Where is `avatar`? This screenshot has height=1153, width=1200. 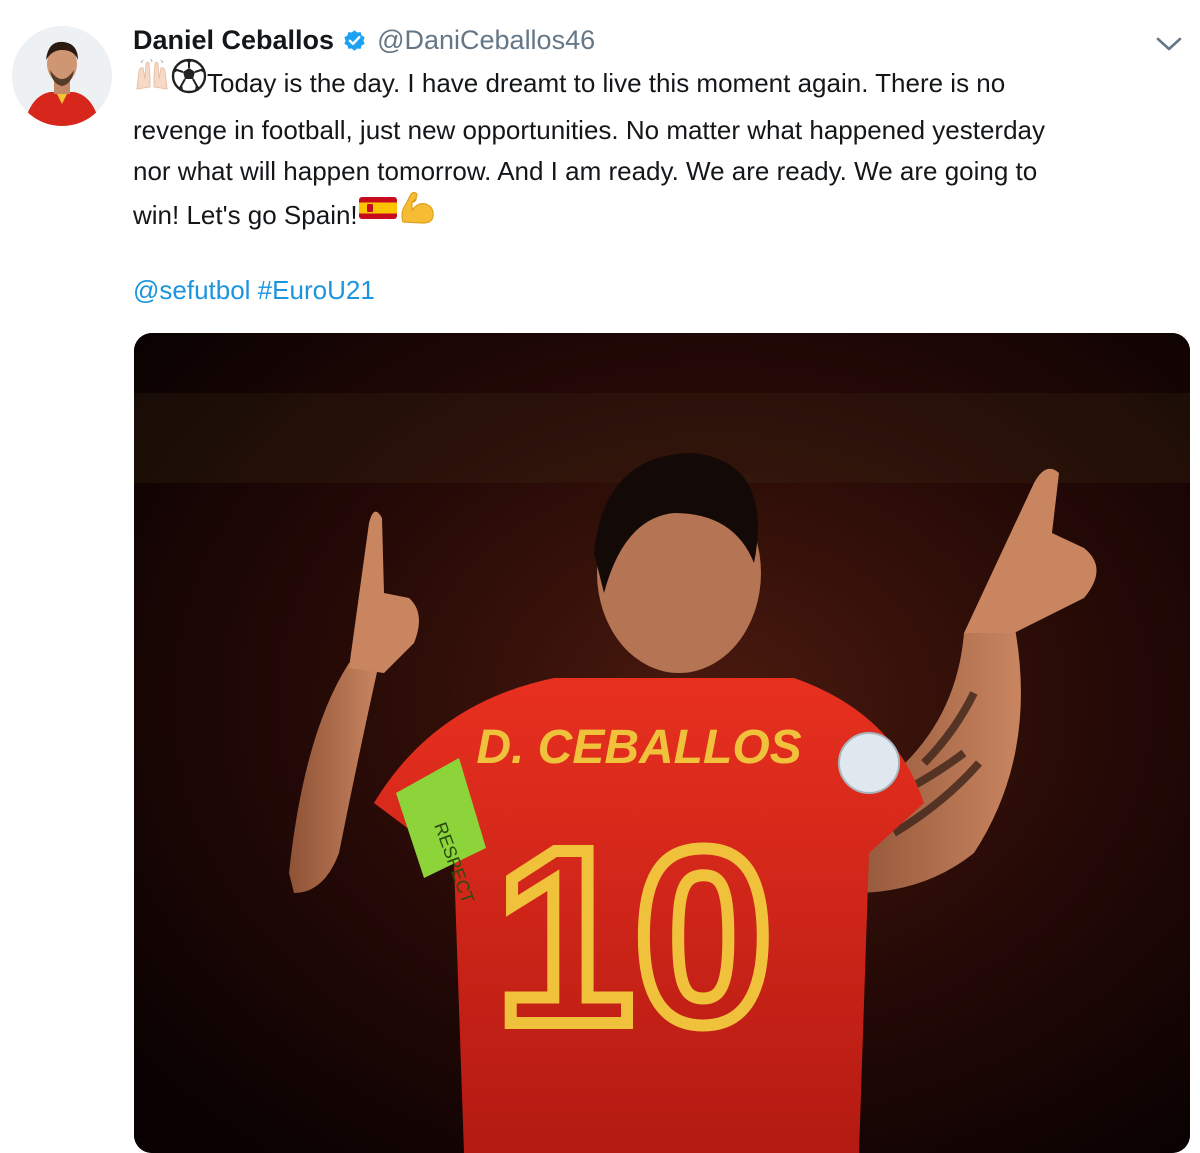 avatar is located at coordinates (62, 76).